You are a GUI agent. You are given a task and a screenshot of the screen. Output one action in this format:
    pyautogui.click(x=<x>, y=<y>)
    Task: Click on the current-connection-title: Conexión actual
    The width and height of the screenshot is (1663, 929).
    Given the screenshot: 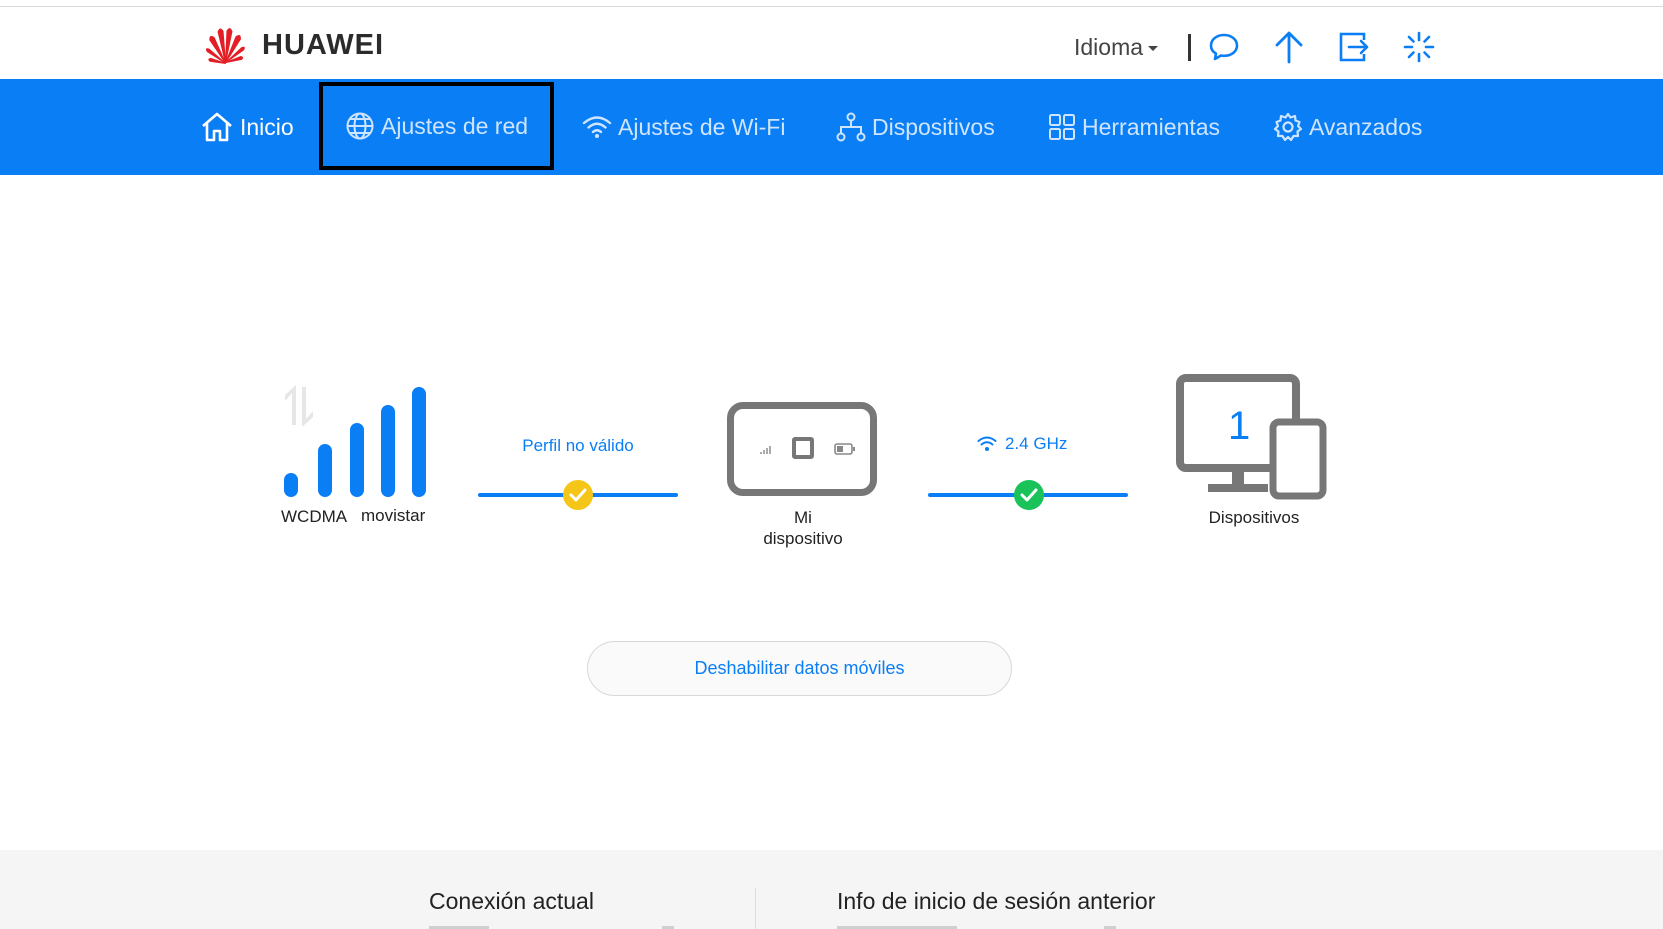 What is the action you would take?
    pyautogui.click(x=511, y=901)
    